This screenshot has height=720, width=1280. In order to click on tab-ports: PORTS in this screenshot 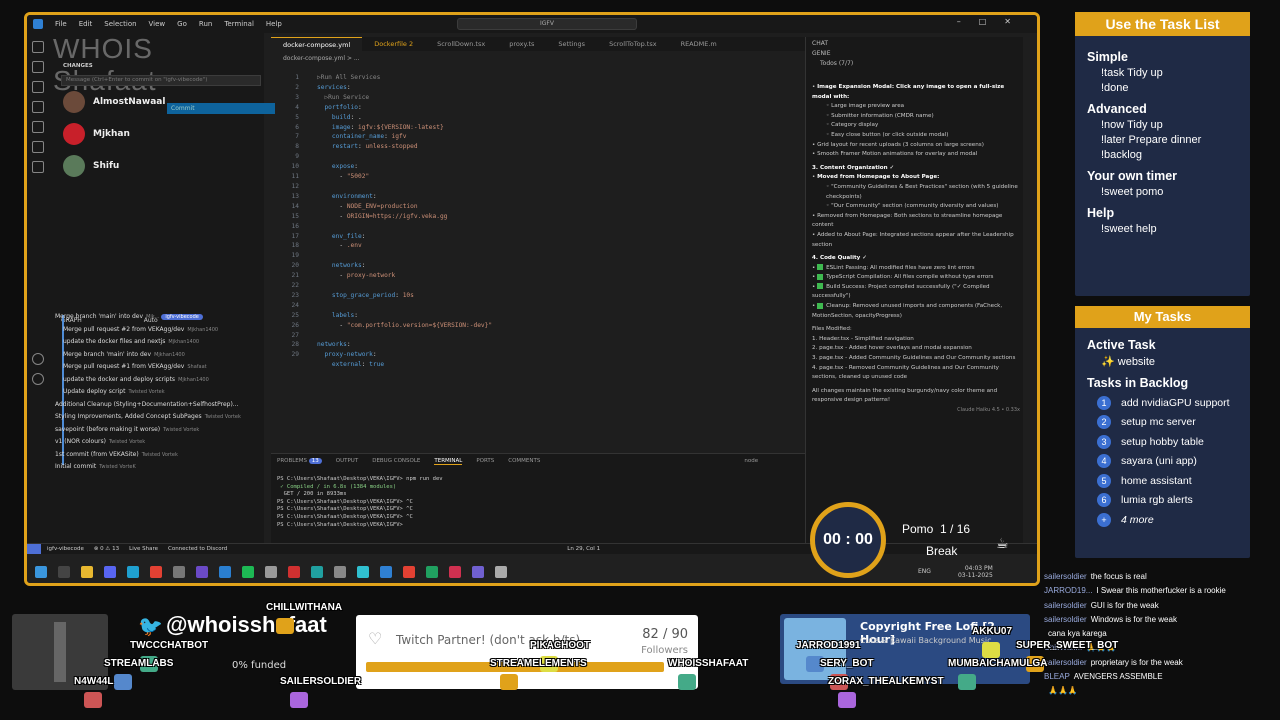, I will do `click(485, 461)`.